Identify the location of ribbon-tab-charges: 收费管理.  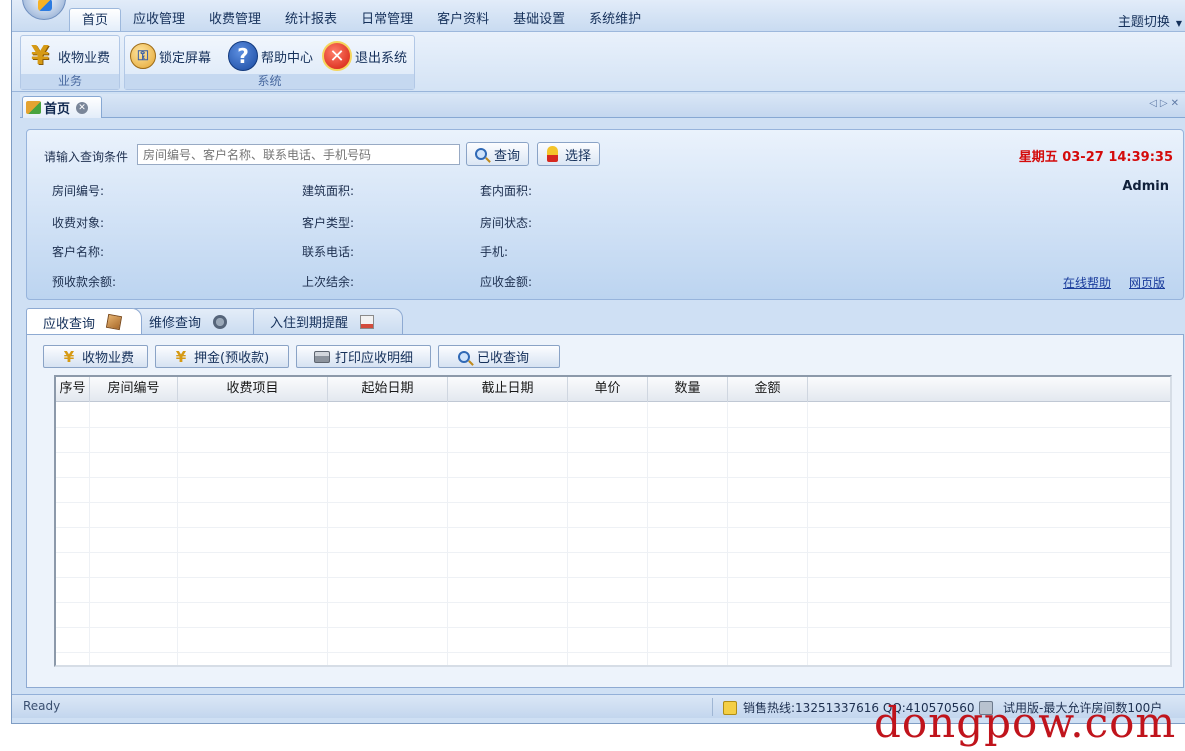
(235, 19).